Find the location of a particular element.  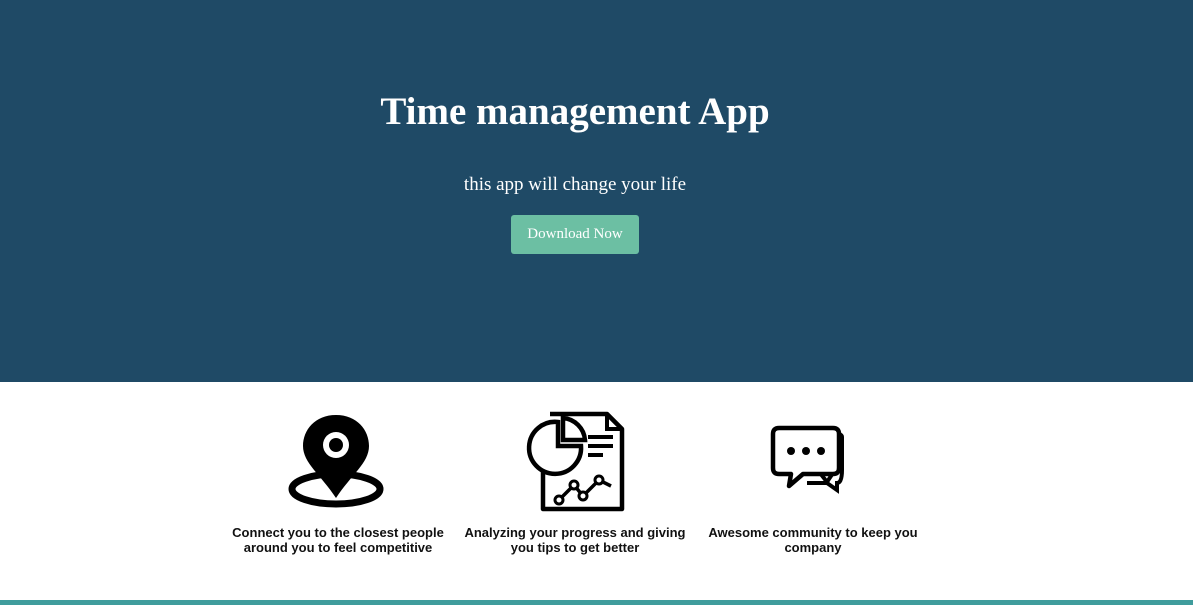

page-title: Time management App is located at coordinates (575, 111).